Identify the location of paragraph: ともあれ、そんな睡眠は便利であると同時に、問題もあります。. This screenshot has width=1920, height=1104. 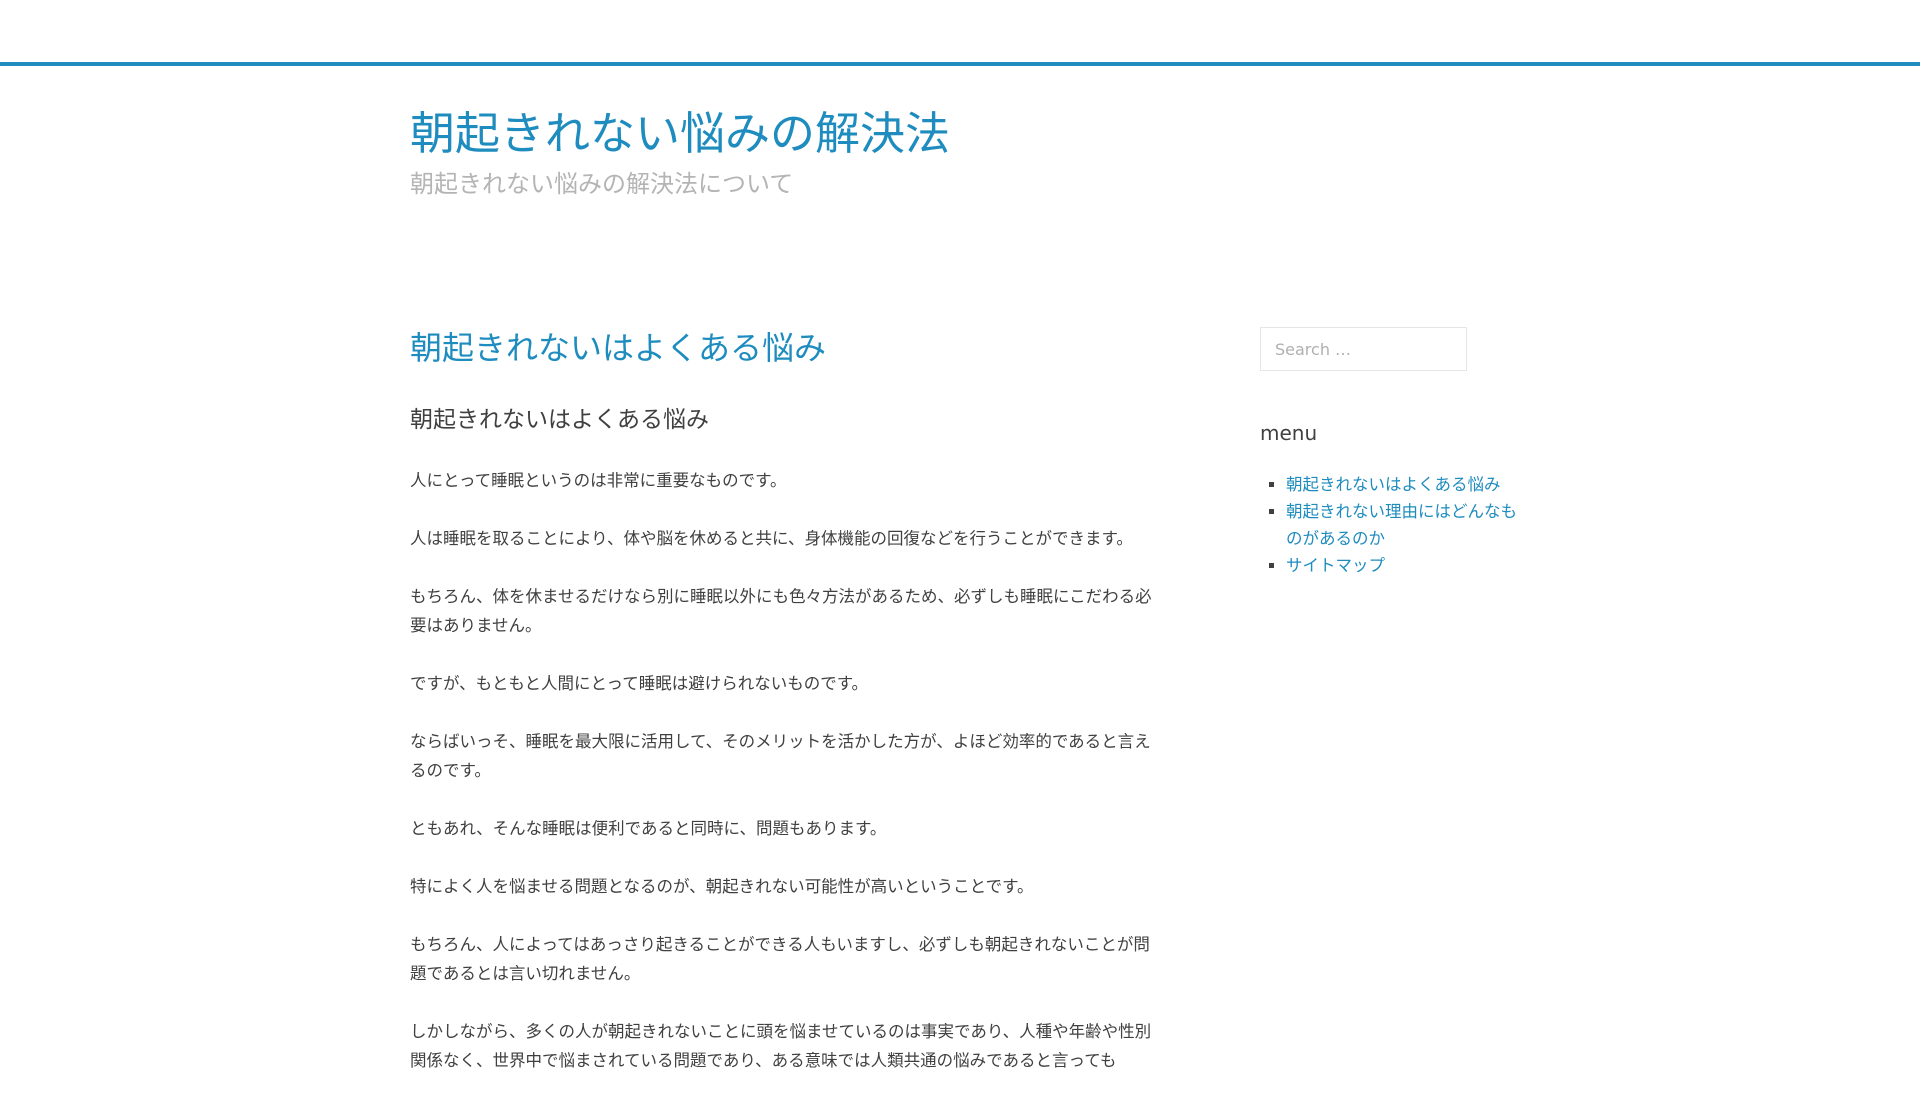
(648, 828).